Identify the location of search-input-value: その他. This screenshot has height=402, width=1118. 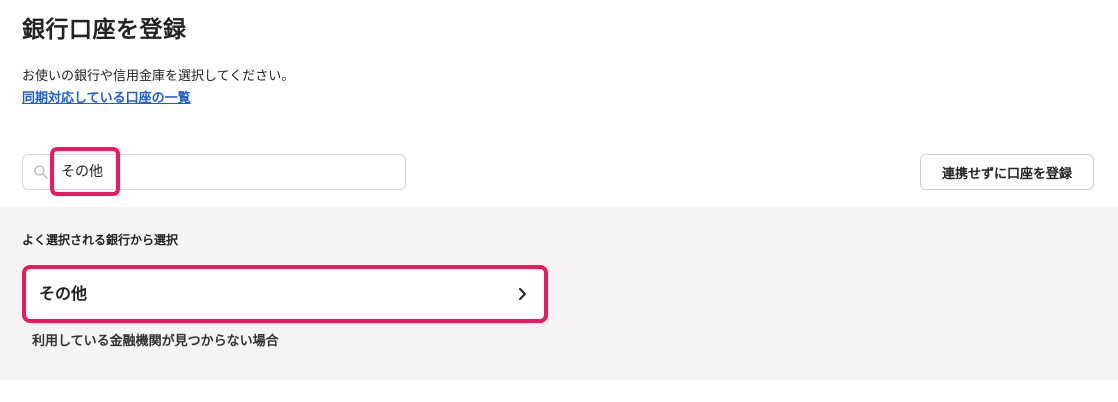
(82, 172).